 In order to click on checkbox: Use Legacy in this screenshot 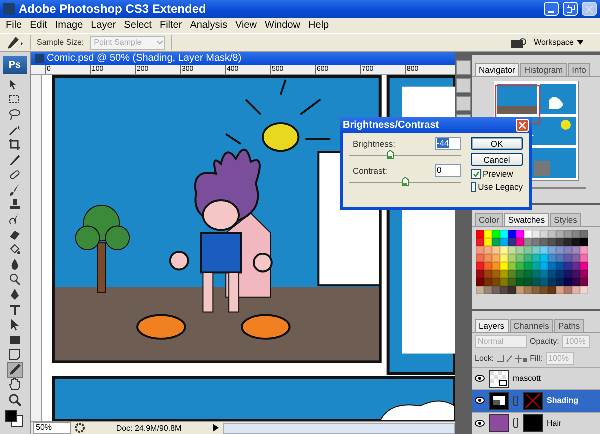, I will do `click(497, 187)`.